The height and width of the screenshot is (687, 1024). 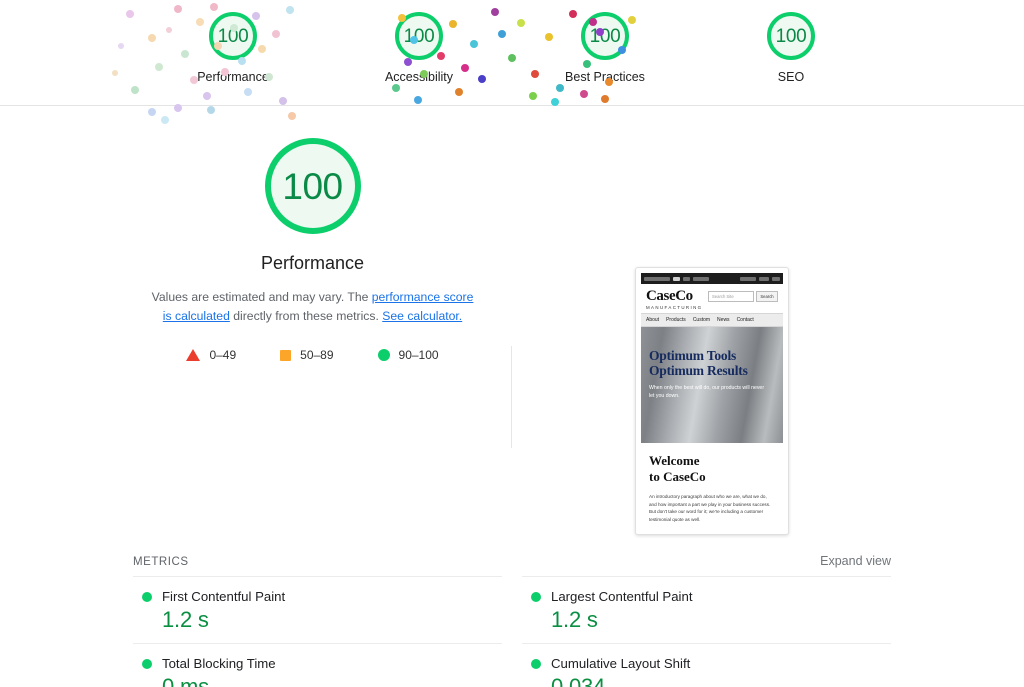 I want to click on thumb-utility-left, so click(x=676, y=278).